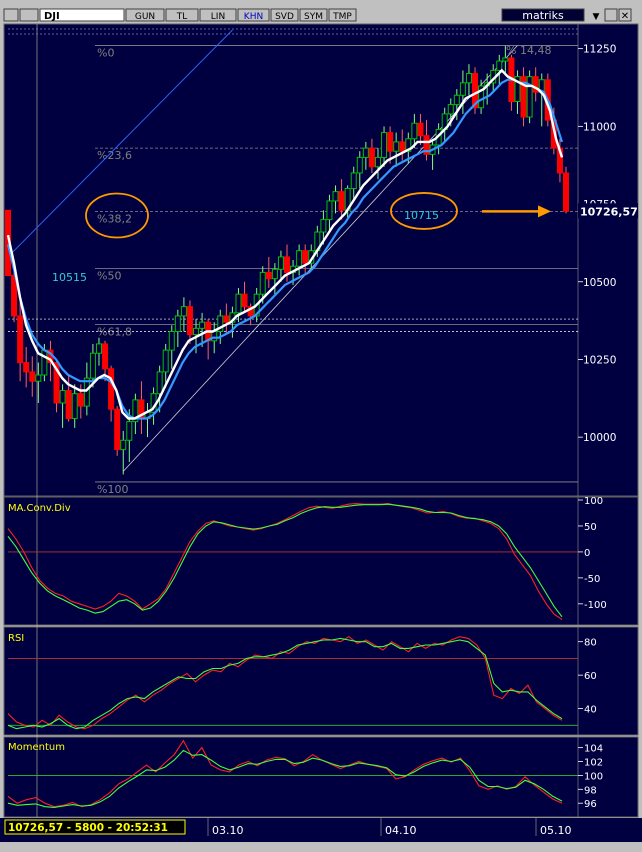 This screenshot has width=642, height=852. I want to click on indicator-axis-label: 104, so click(593, 749).